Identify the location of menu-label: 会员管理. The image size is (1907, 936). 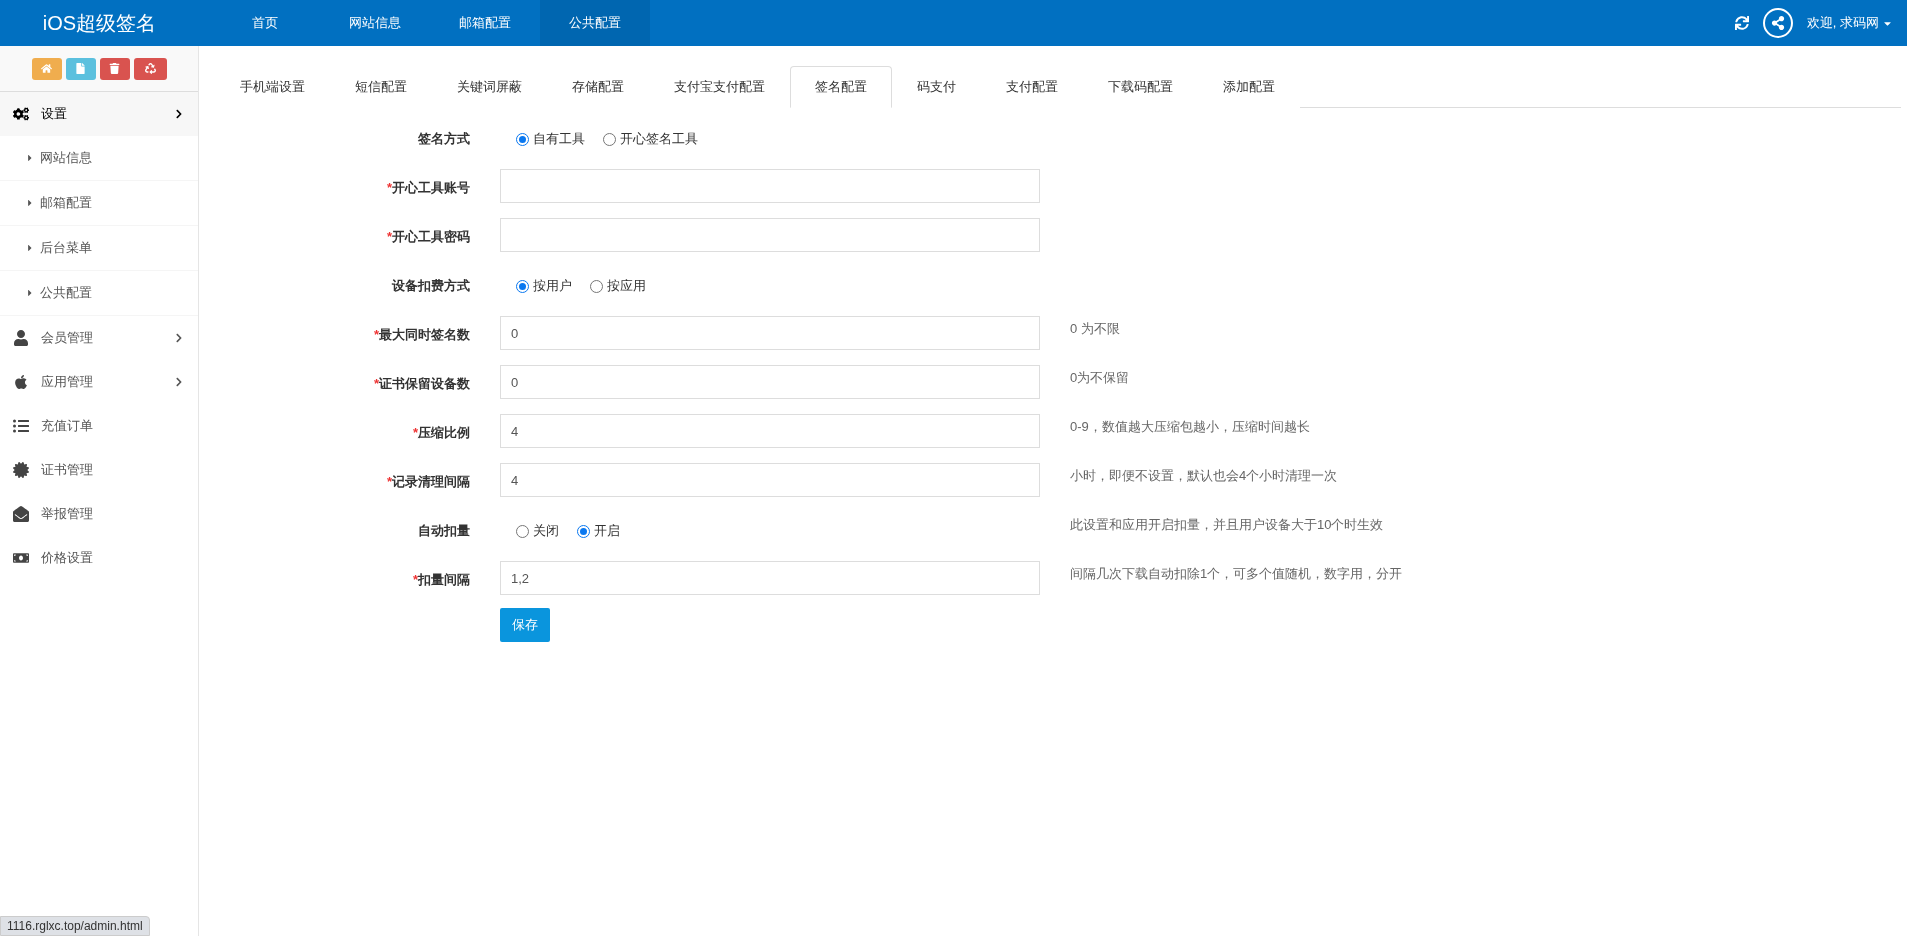
(67, 338).